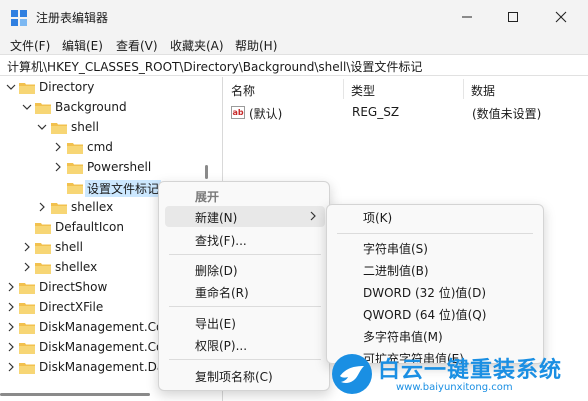  Describe the element at coordinates (245, 269) in the screenshot. I see `menu-item-delete: 删除(D)` at that location.